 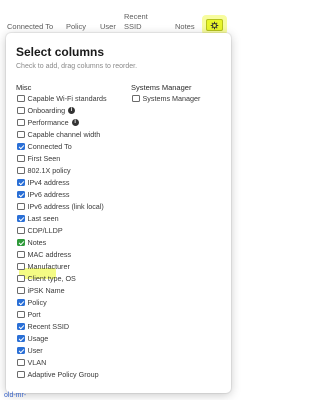 I want to click on option-ipv6-address: IPv6 address, so click(x=43, y=194).